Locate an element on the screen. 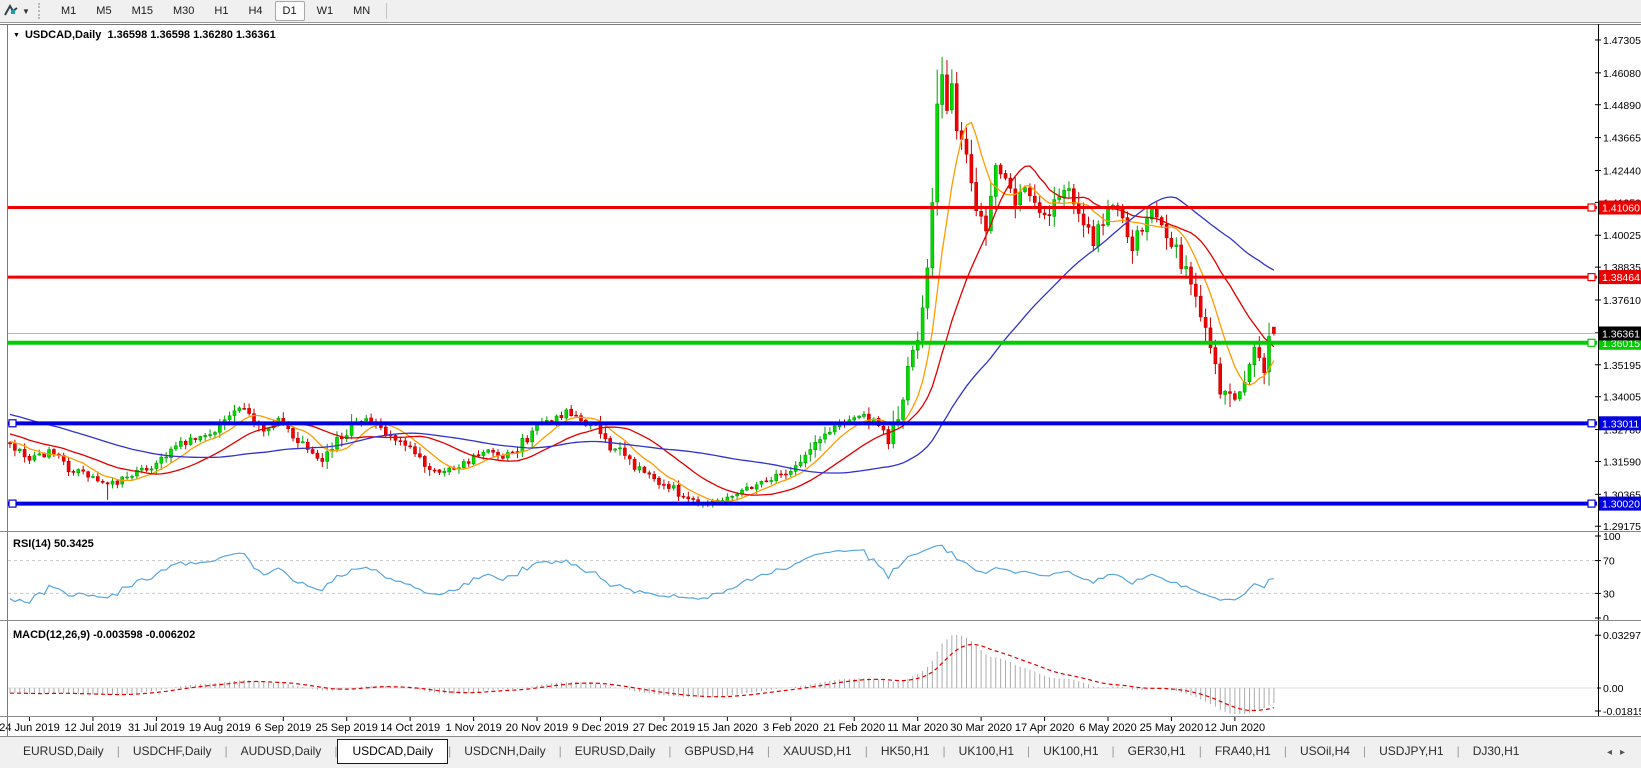  svg-text: 1.42440 is located at coordinates (1622, 171).